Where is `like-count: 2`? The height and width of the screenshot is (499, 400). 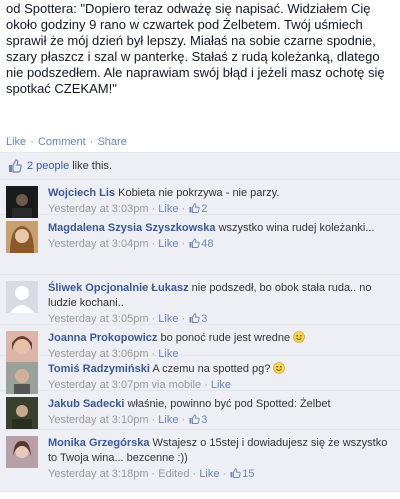
like-count: 2 is located at coordinates (204, 209).